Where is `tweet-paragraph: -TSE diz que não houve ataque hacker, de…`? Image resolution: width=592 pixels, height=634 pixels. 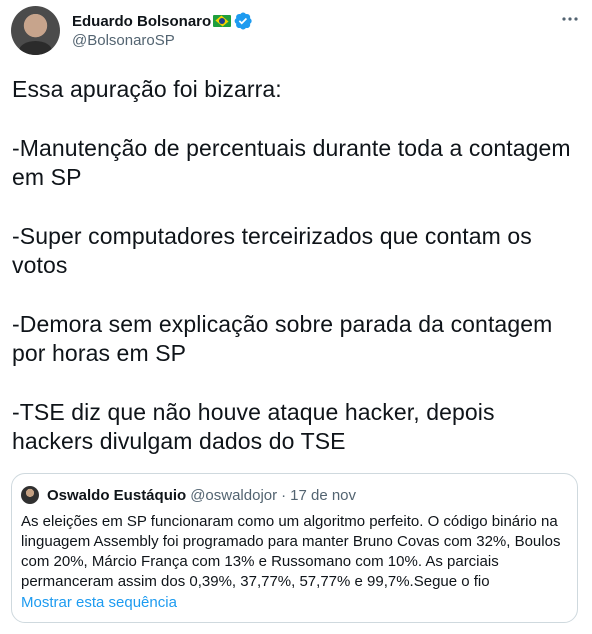
tweet-paragraph: -TSE diz que não houve ataque hacker, de… is located at coordinates (257, 426).